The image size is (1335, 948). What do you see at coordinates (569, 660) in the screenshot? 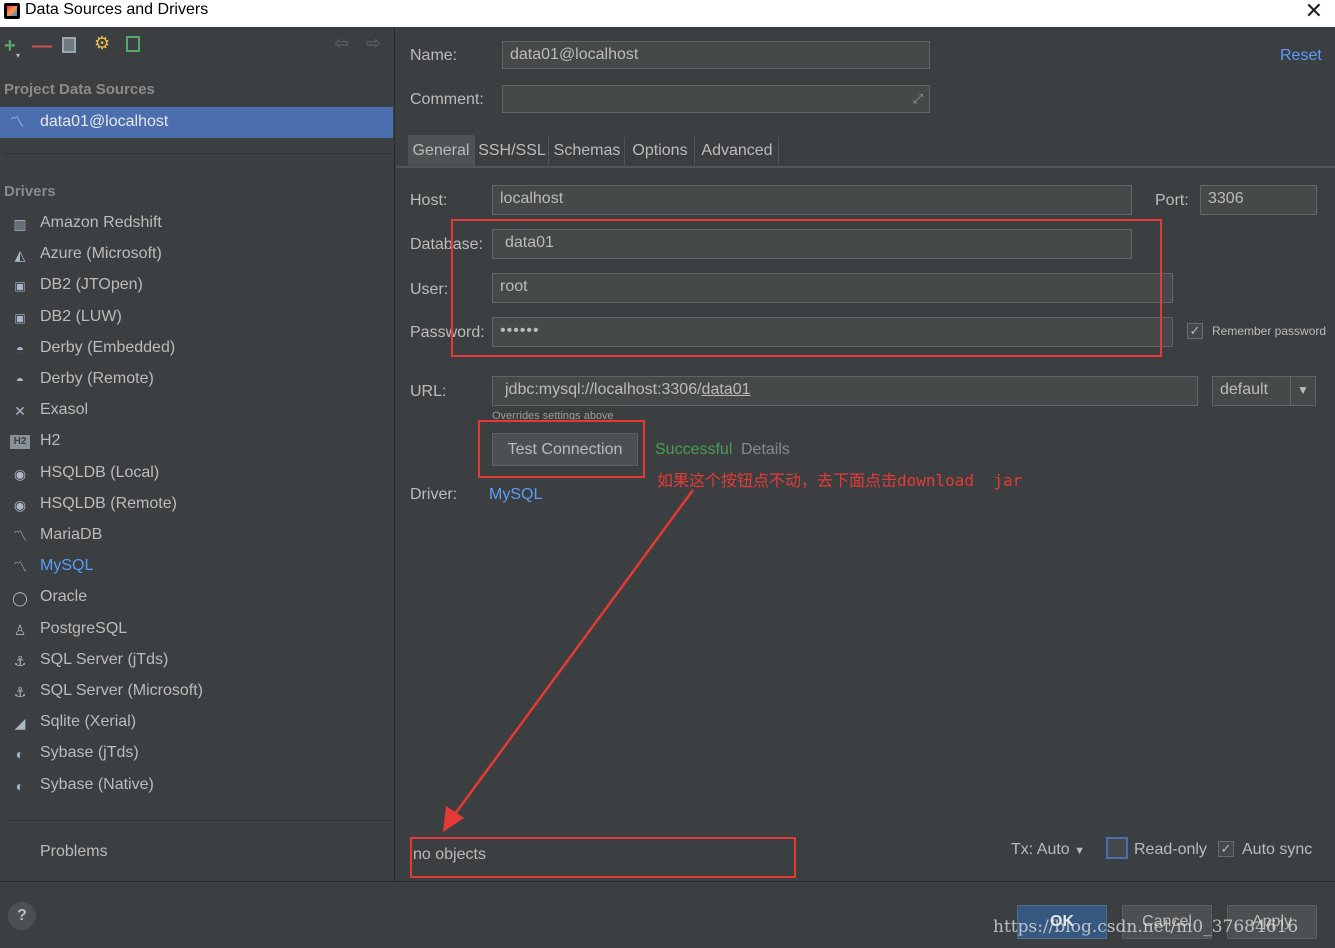
I see `annotation-arrow` at bounding box center [569, 660].